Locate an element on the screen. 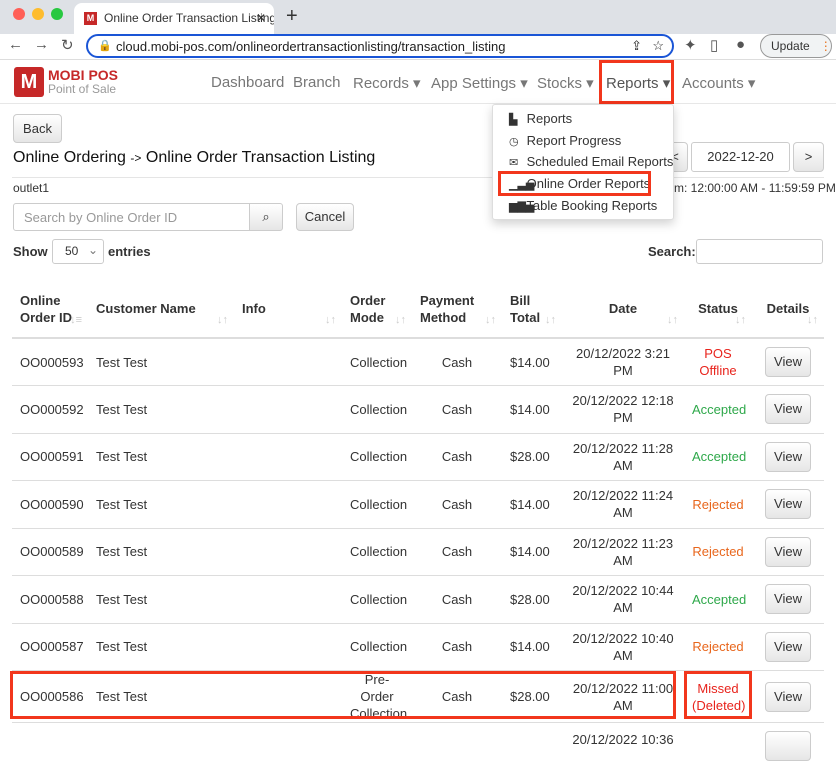  date-cell: 20/12/2022 11:28 AM is located at coordinates (623, 457).